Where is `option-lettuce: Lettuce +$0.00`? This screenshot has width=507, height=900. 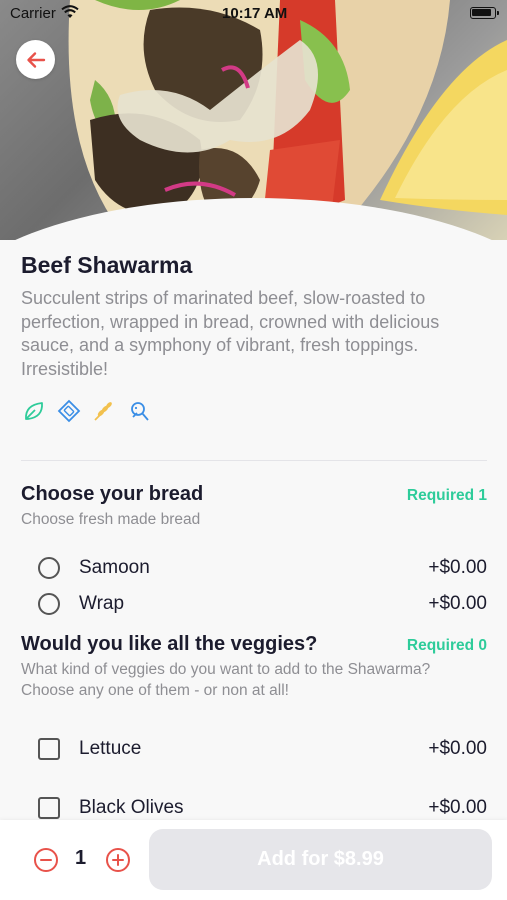
option-lettuce: Lettuce +$0.00 is located at coordinates (262, 749).